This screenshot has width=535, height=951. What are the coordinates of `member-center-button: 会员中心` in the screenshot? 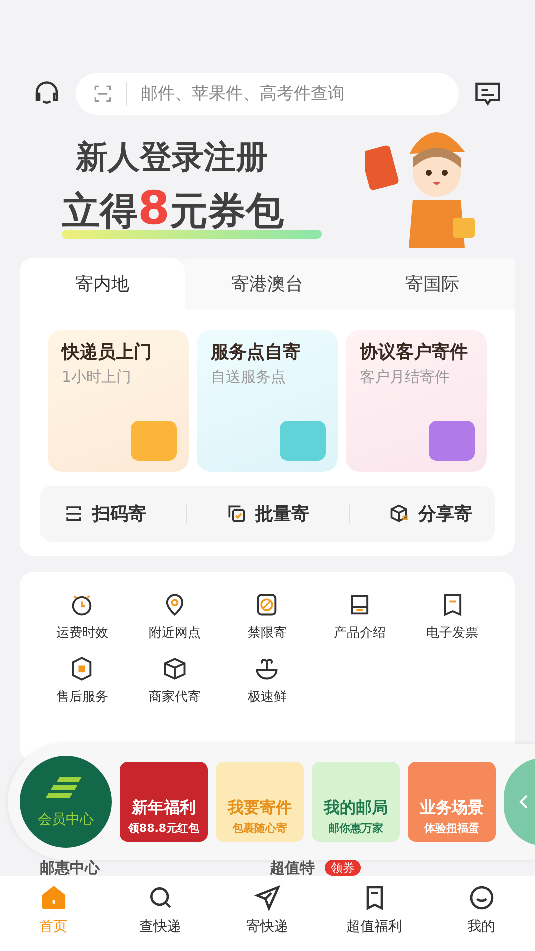 It's located at (66, 802).